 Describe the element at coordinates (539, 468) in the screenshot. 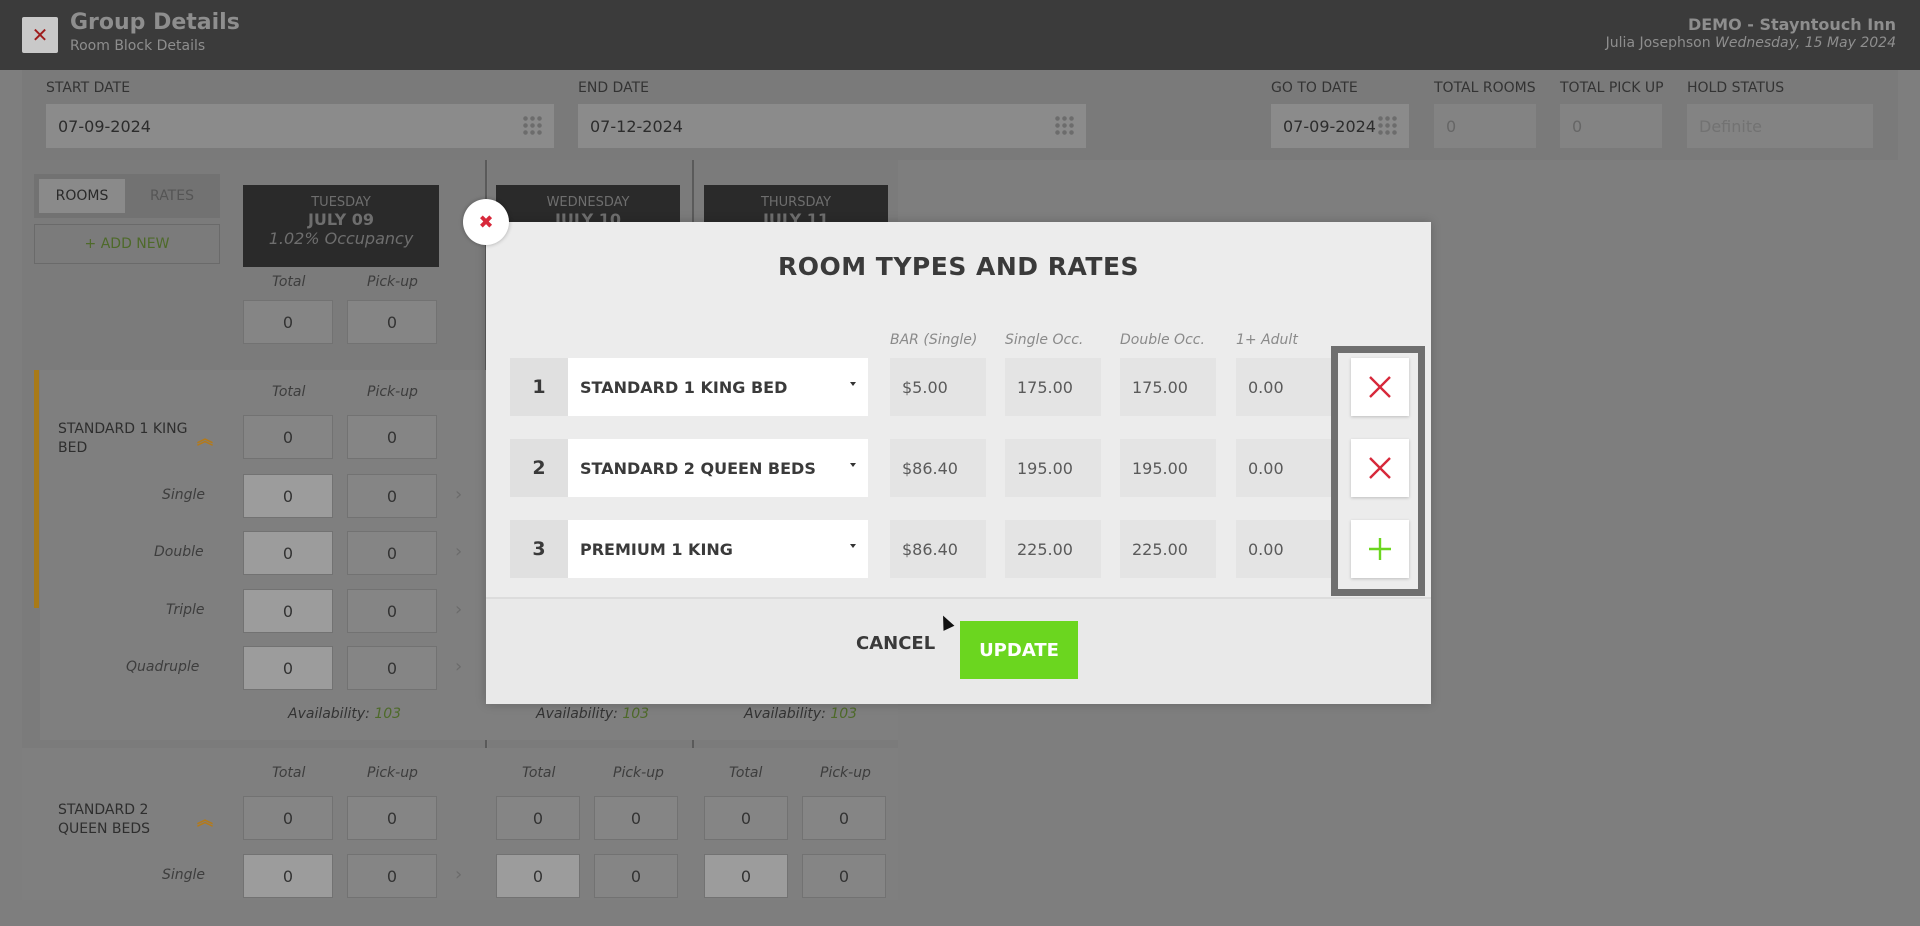

I see `row-number: 2` at that location.